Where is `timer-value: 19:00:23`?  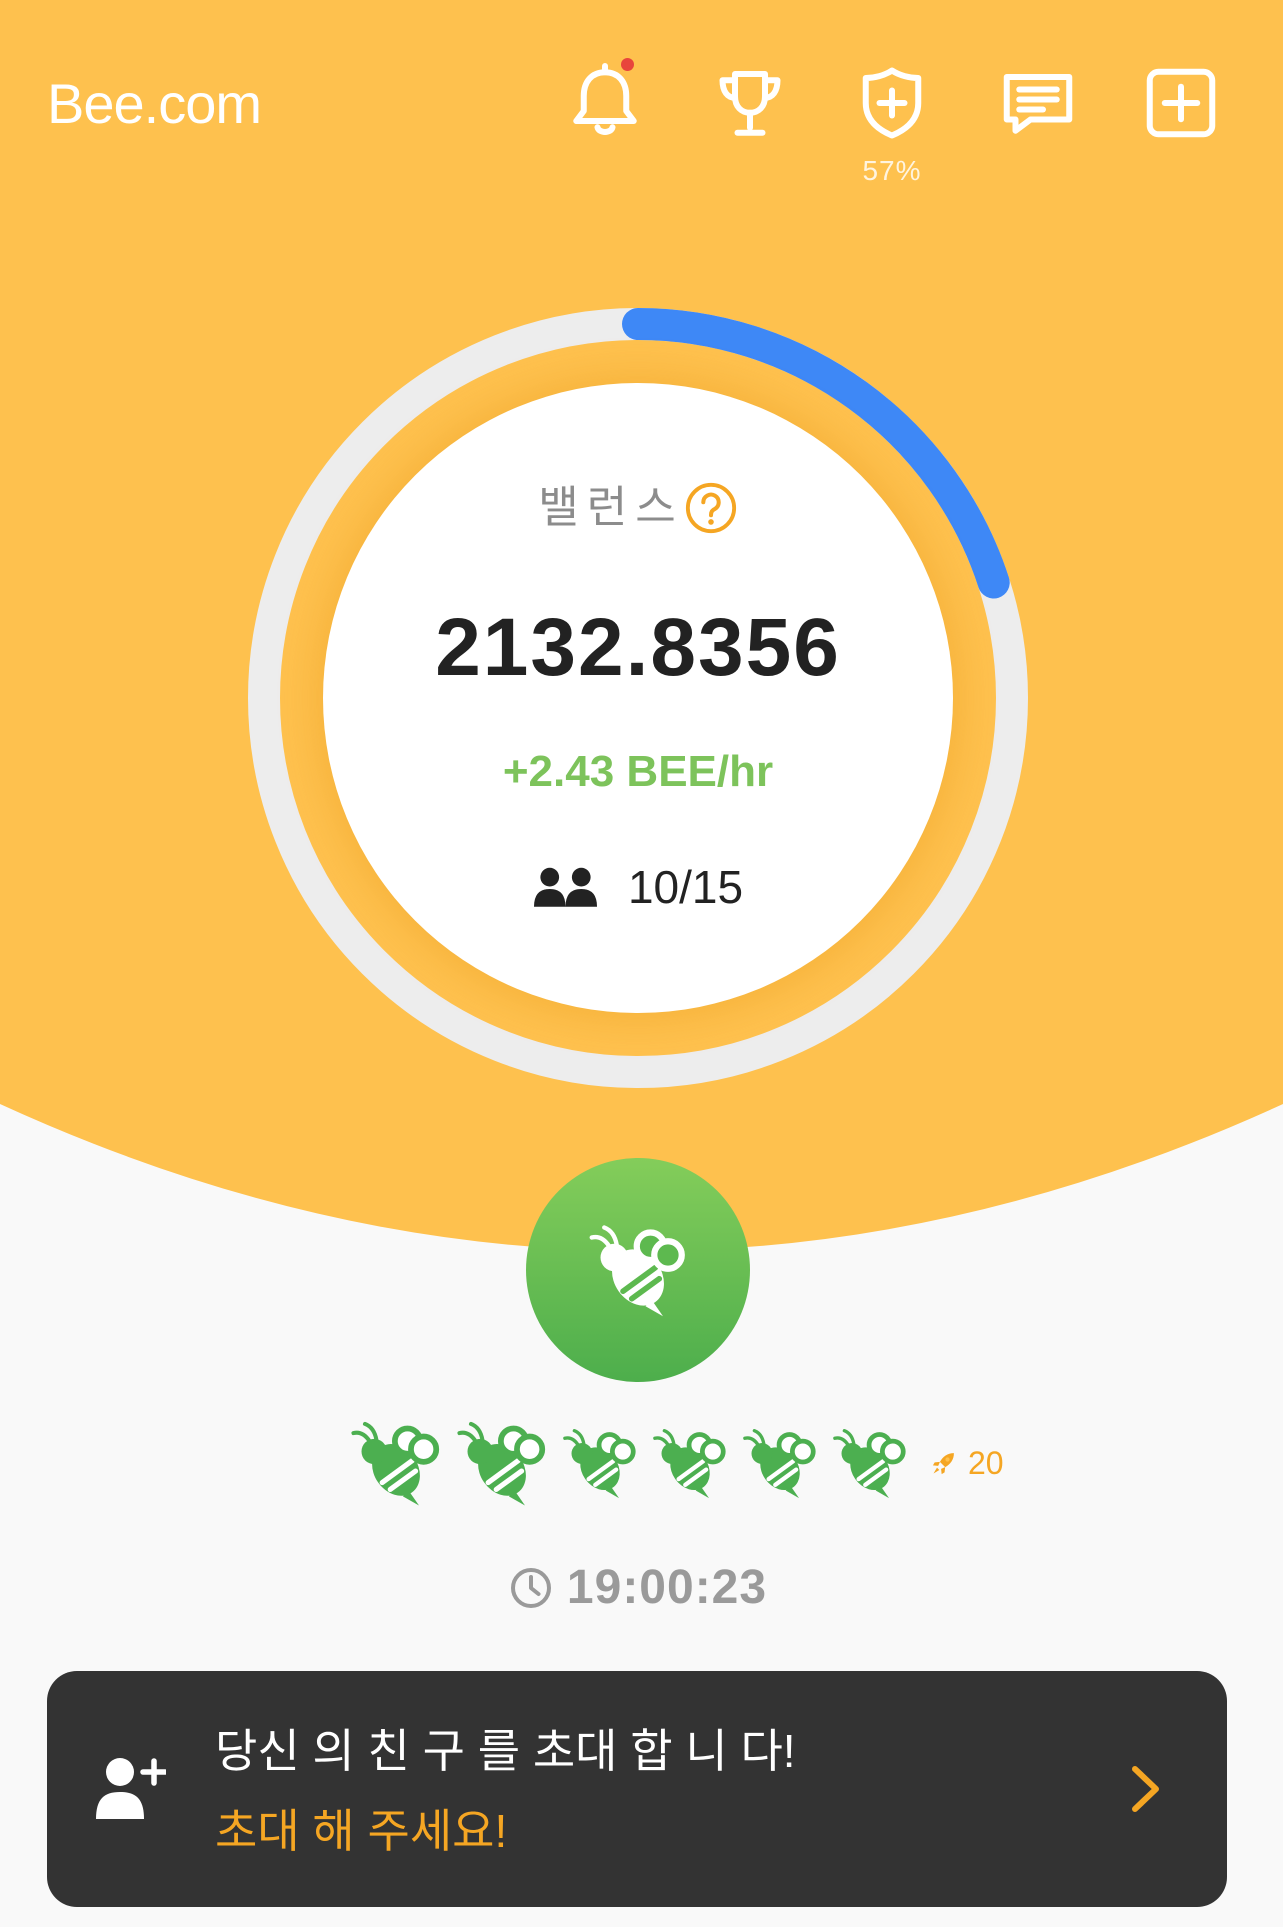 timer-value: 19:00:23 is located at coordinates (667, 1587).